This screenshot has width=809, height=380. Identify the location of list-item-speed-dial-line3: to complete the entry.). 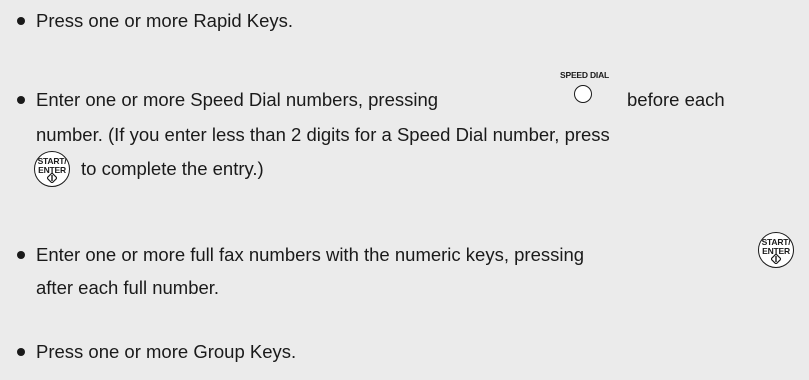
(172, 168).